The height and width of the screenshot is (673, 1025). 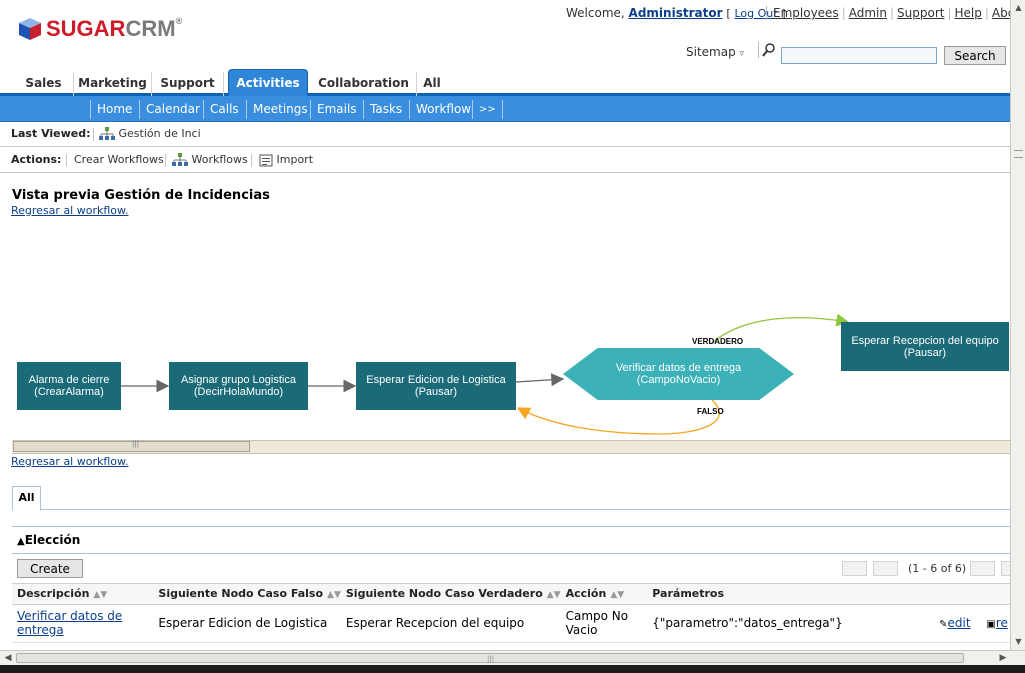 I want to click on subpanel-header: ▲Elección, so click(x=511, y=540).